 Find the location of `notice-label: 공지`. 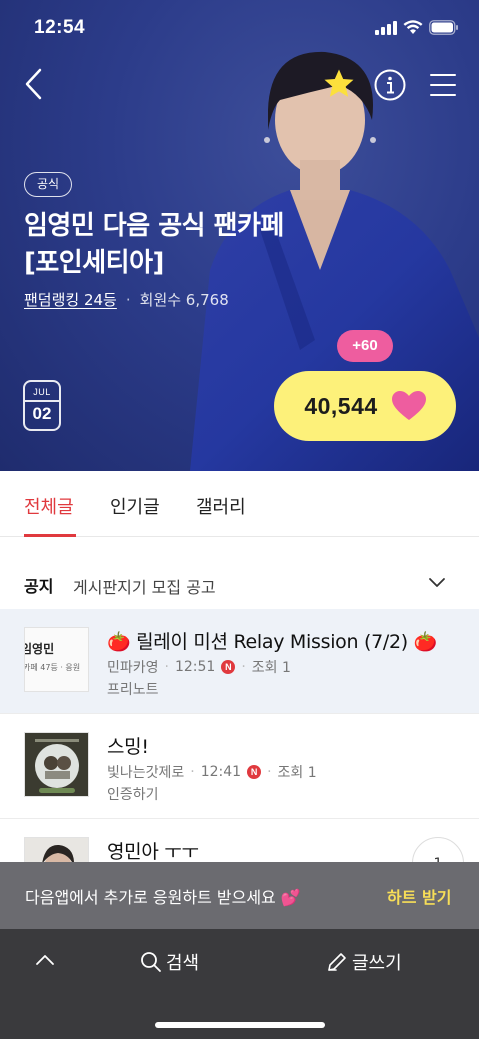

notice-label: 공지 is located at coordinates (39, 586).